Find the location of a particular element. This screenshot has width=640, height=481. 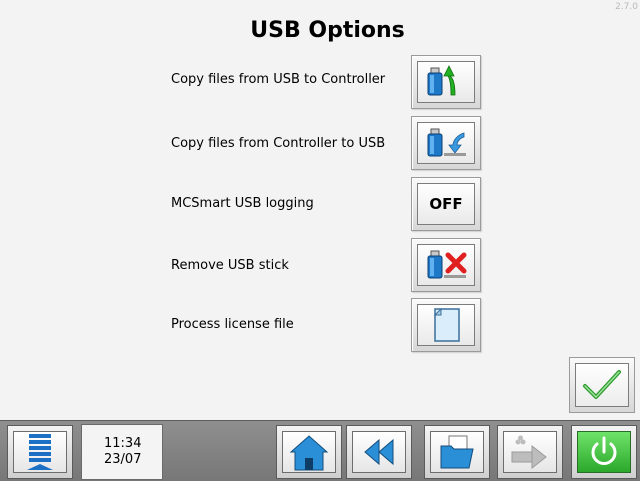

usb-to-controller-icon is located at coordinates (441, 80).